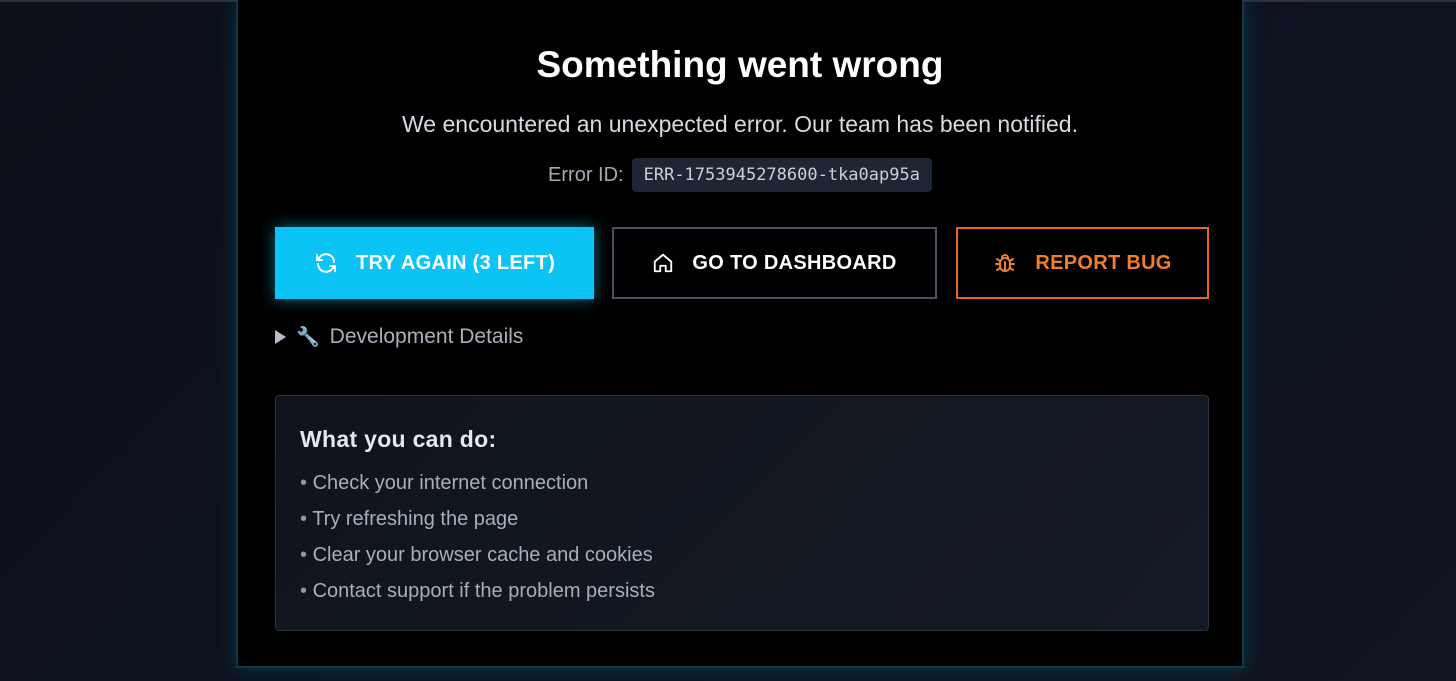 This screenshot has height=681, width=1456. Describe the element at coordinates (794, 262) in the screenshot. I see `go-to-dashboard-label: GO TO DASHBOARD` at that location.